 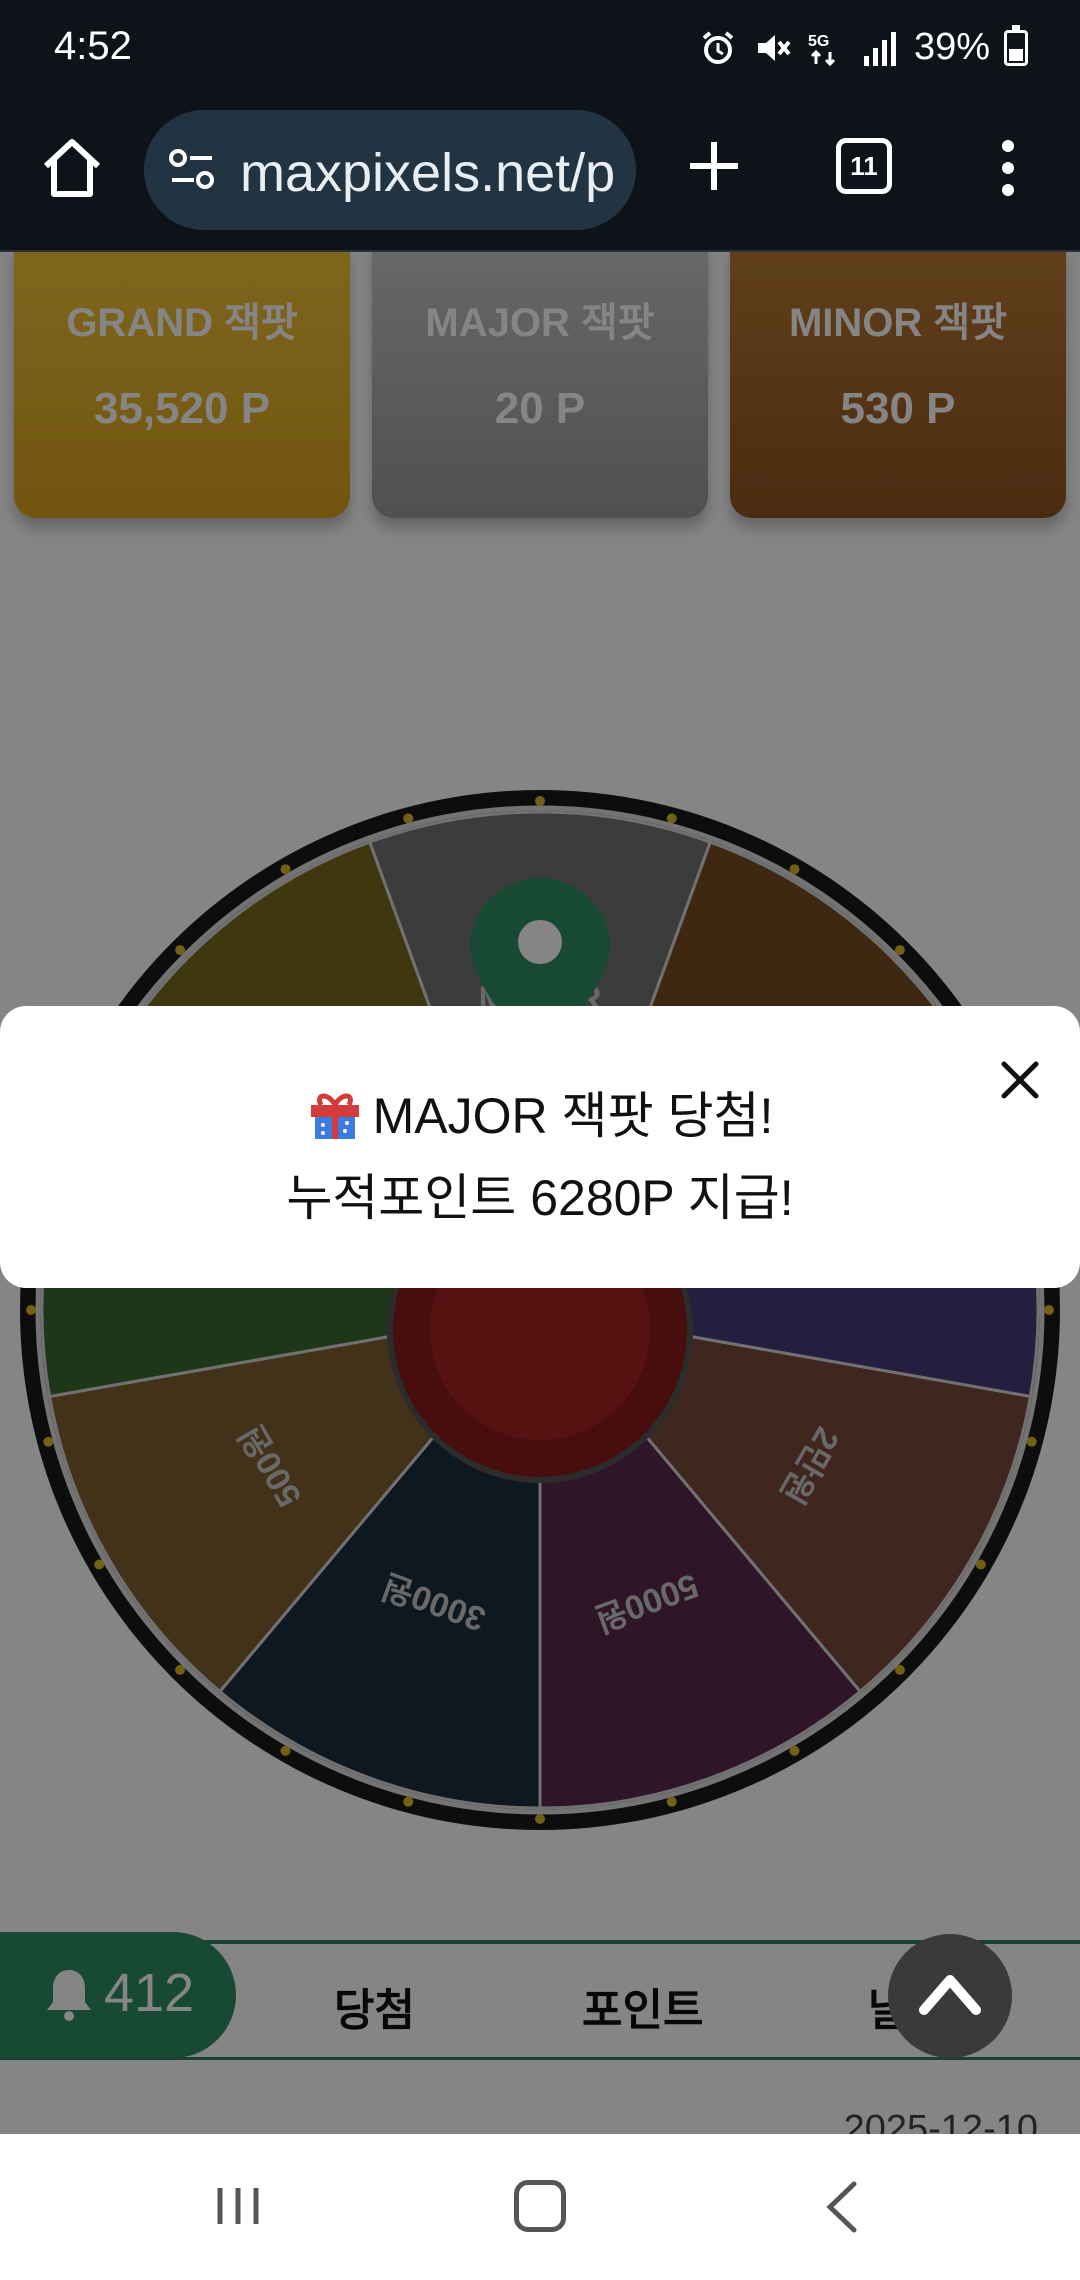 What do you see at coordinates (334, 1116) in the screenshot?
I see `gift-icon` at bounding box center [334, 1116].